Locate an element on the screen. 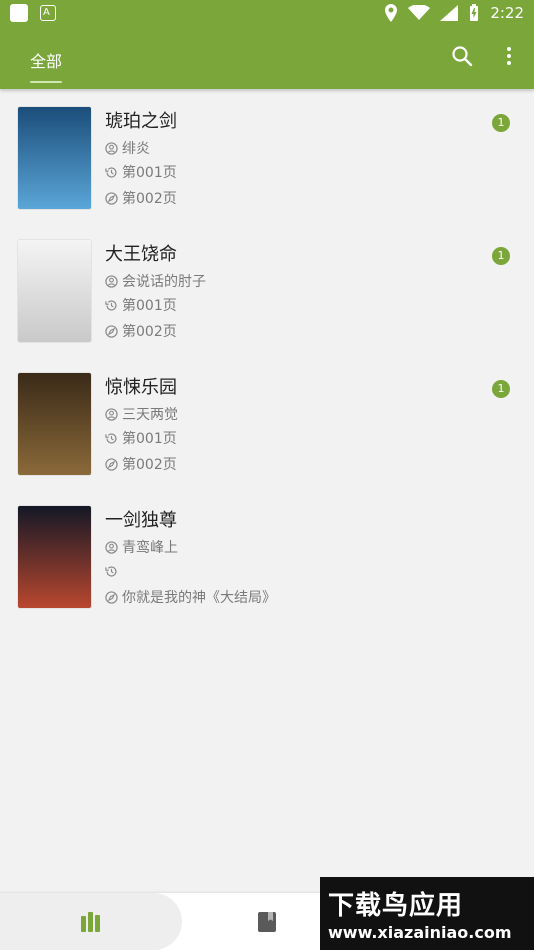  book-author-row: 青鸾峰上 is located at coordinates (141, 547).